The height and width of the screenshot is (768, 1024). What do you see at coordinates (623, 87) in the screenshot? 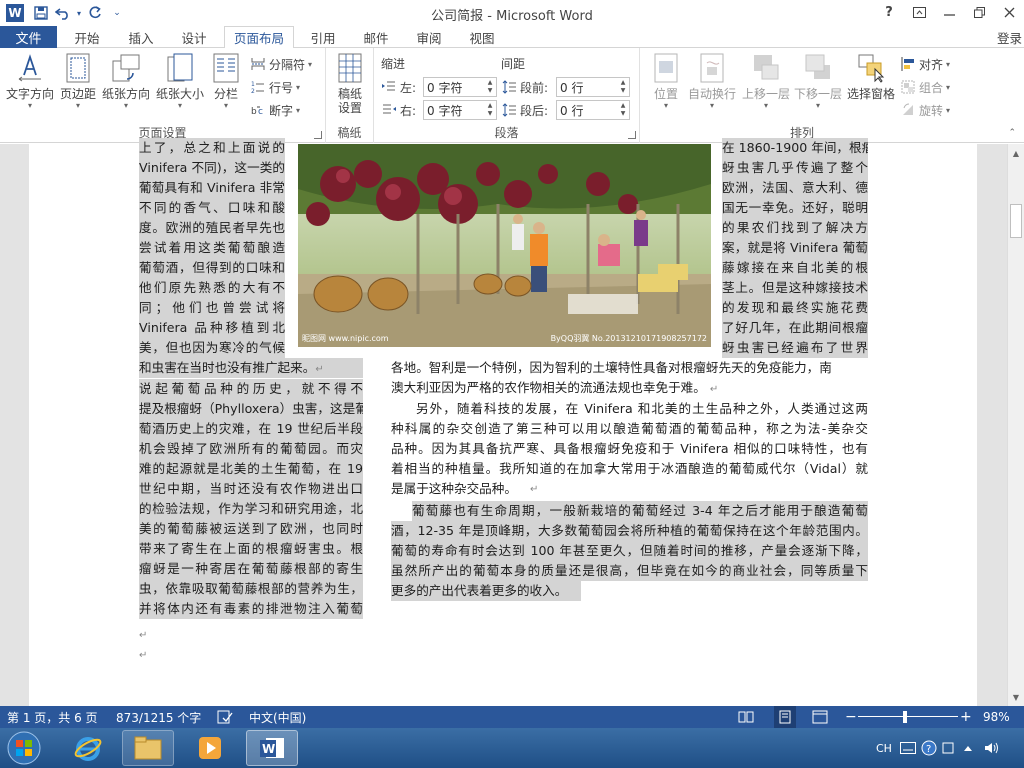
I see `spacing-before-spinner: ▲ ▼` at bounding box center [623, 87].